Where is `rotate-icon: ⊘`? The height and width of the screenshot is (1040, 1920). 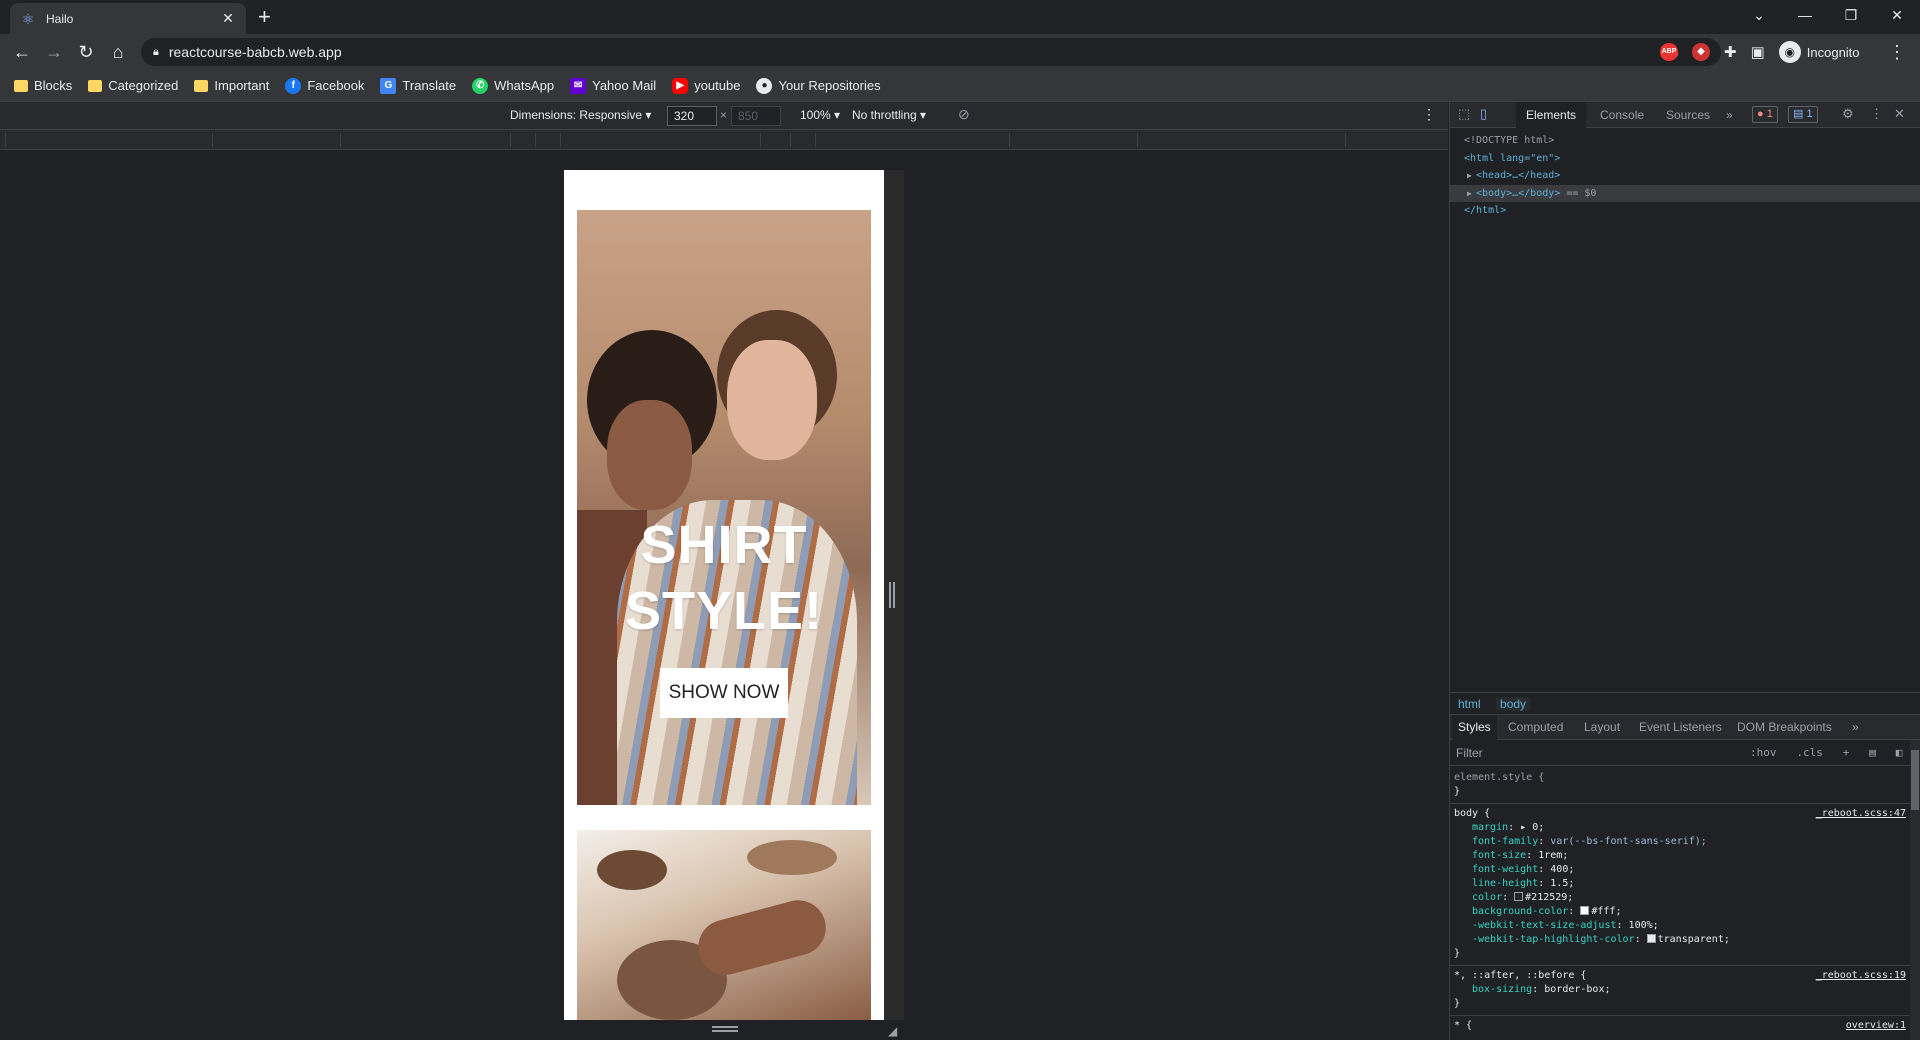 rotate-icon: ⊘ is located at coordinates (964, 114).